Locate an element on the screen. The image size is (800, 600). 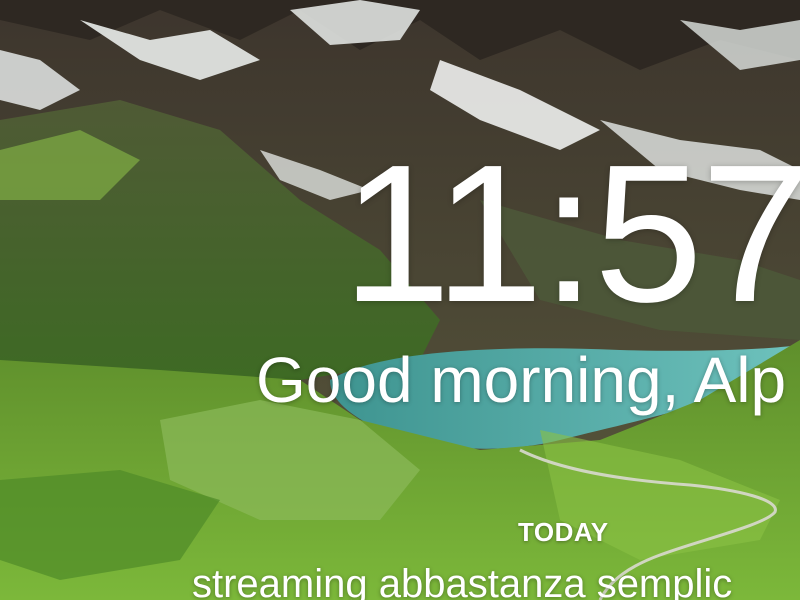
greeting-text: Good morning, Alp is located at coordinates (521, 380).